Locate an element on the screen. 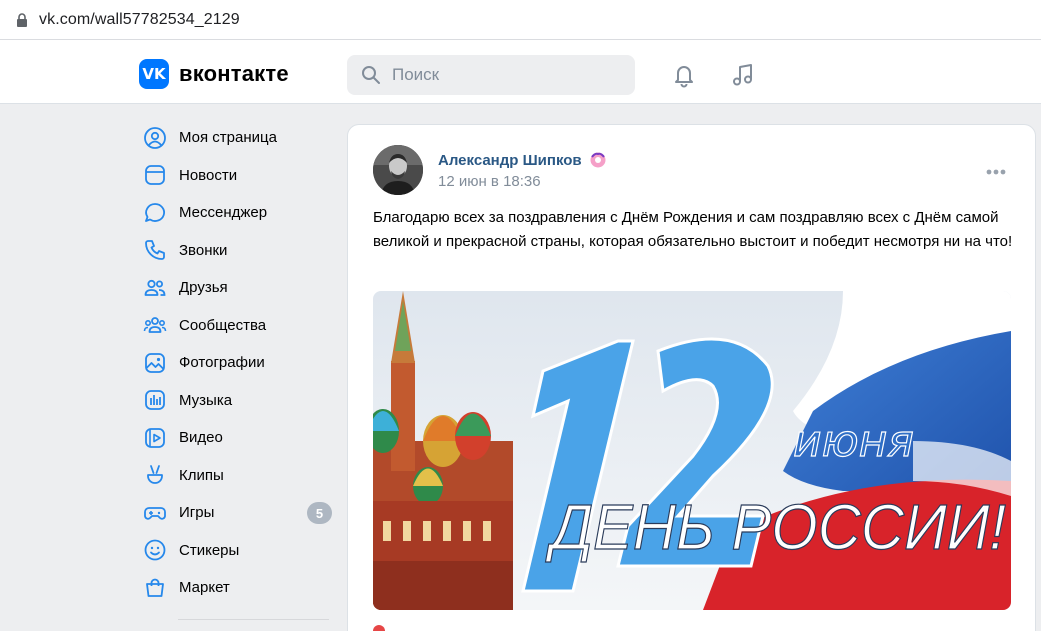  phone-icon is located at coordinates (155, 250).